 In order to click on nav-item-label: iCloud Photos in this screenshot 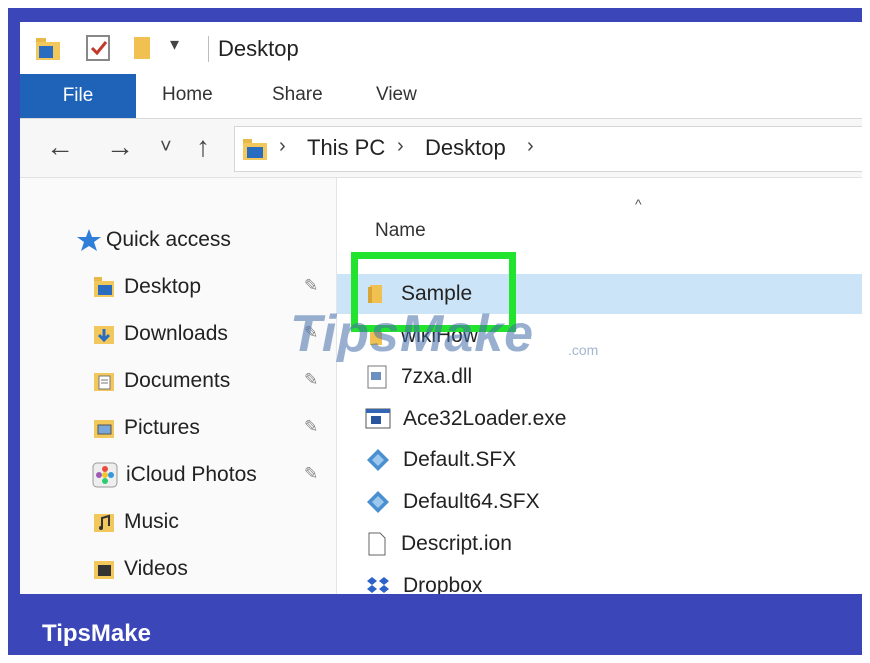, I will do `click(191, 474)`.